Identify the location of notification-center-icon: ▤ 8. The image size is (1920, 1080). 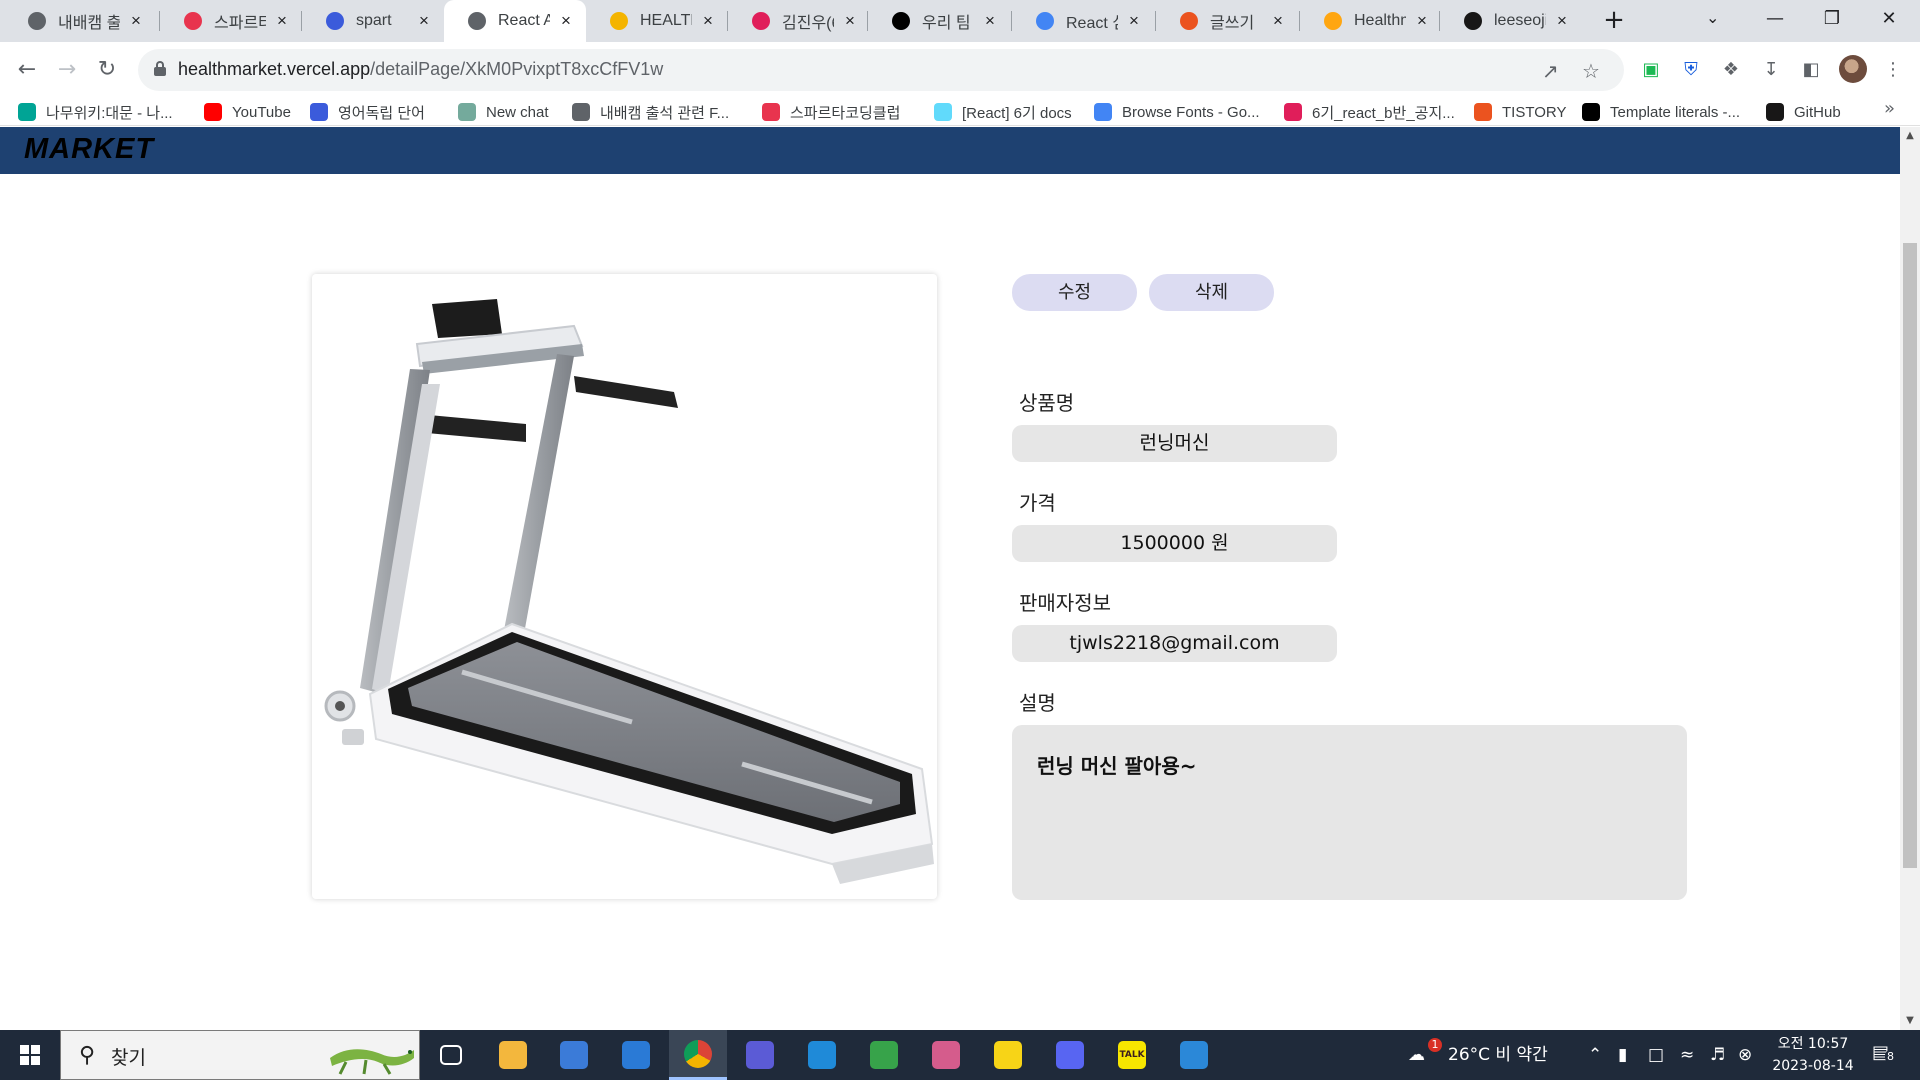
(1885, 1055).